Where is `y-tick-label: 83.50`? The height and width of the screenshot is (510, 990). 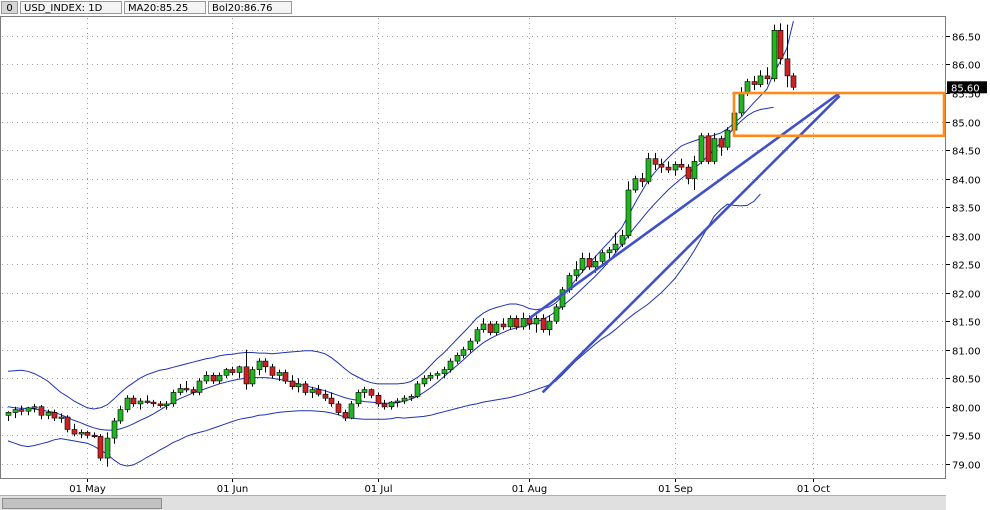 y-tick-label: 83.50 is located at coordinates (966, 209).